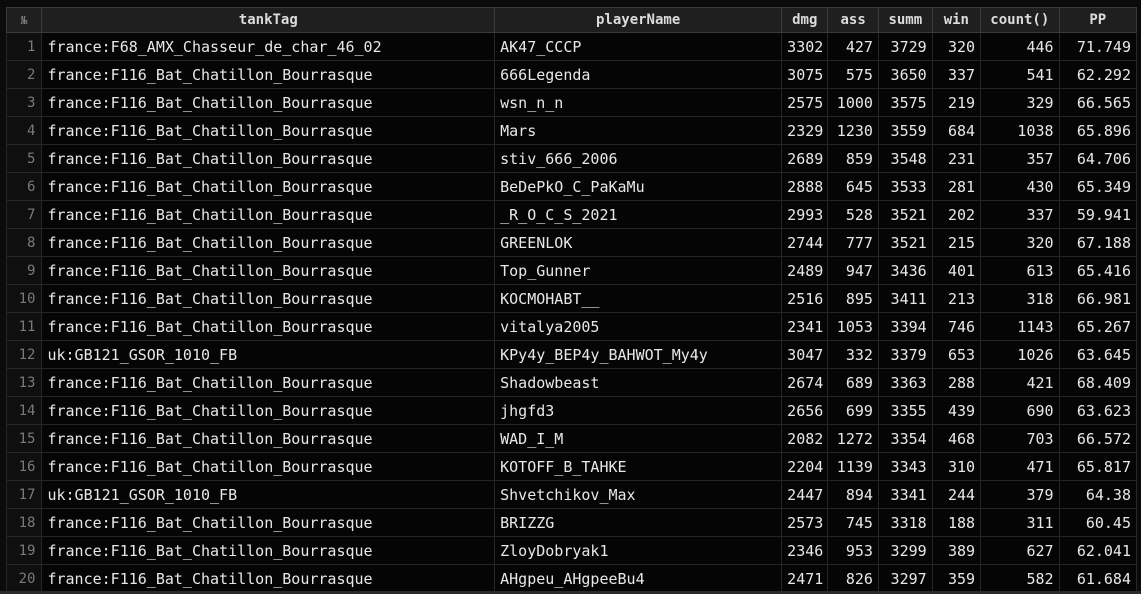 Image resolution: width=1141 pixels, height=594 pixels. I want to click on cell-summ: 3394, so click(905, 326).